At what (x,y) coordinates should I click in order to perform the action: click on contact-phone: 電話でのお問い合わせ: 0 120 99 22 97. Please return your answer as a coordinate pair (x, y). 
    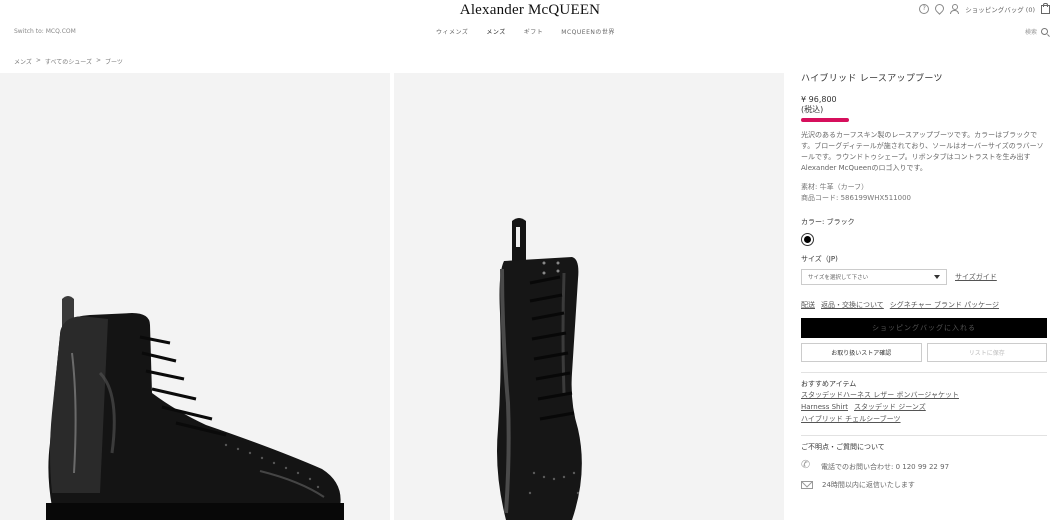
    Looking at the image, I should click on (885, 467).